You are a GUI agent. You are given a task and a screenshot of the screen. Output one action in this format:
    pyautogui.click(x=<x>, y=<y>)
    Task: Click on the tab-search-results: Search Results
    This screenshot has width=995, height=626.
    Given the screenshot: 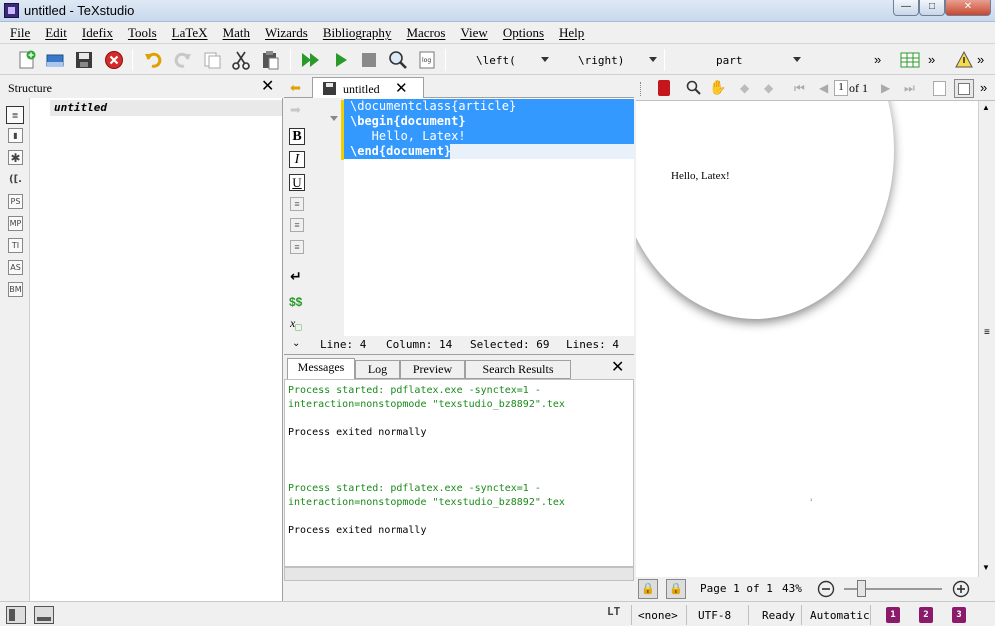 What is the action you would take?
    pyautogui.click(x=518, y=369)
    